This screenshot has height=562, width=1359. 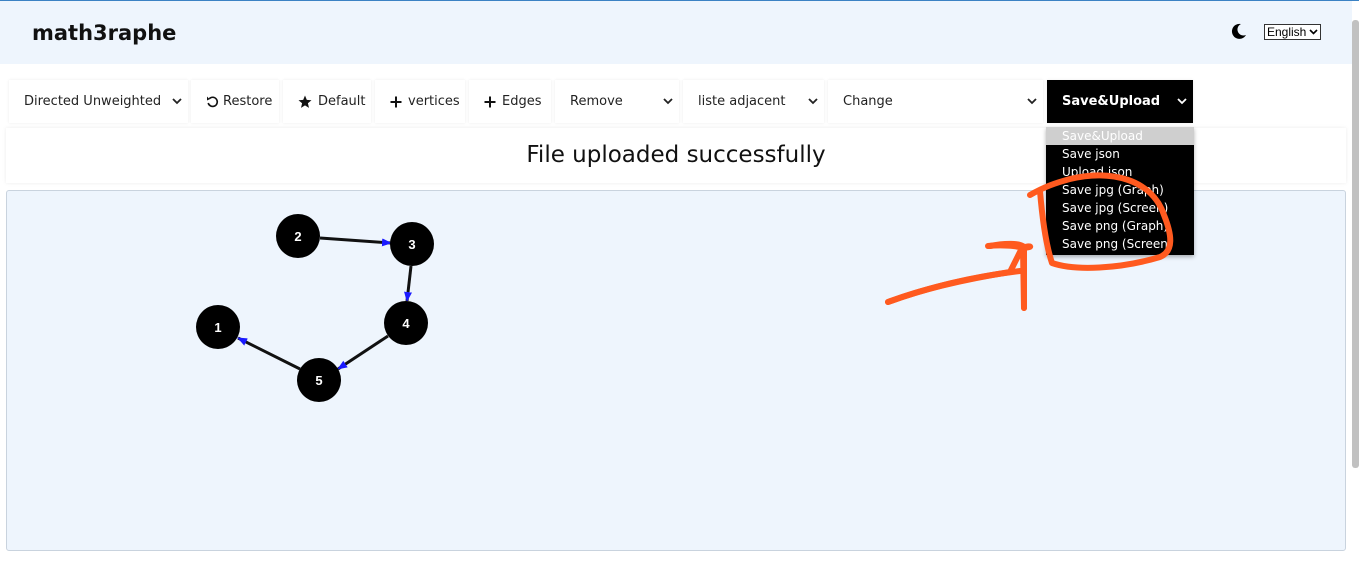 What do you see at coordinates (1287, 32) in the screenshot?
I see `language-value: English` at bounding box center [1287, 32].